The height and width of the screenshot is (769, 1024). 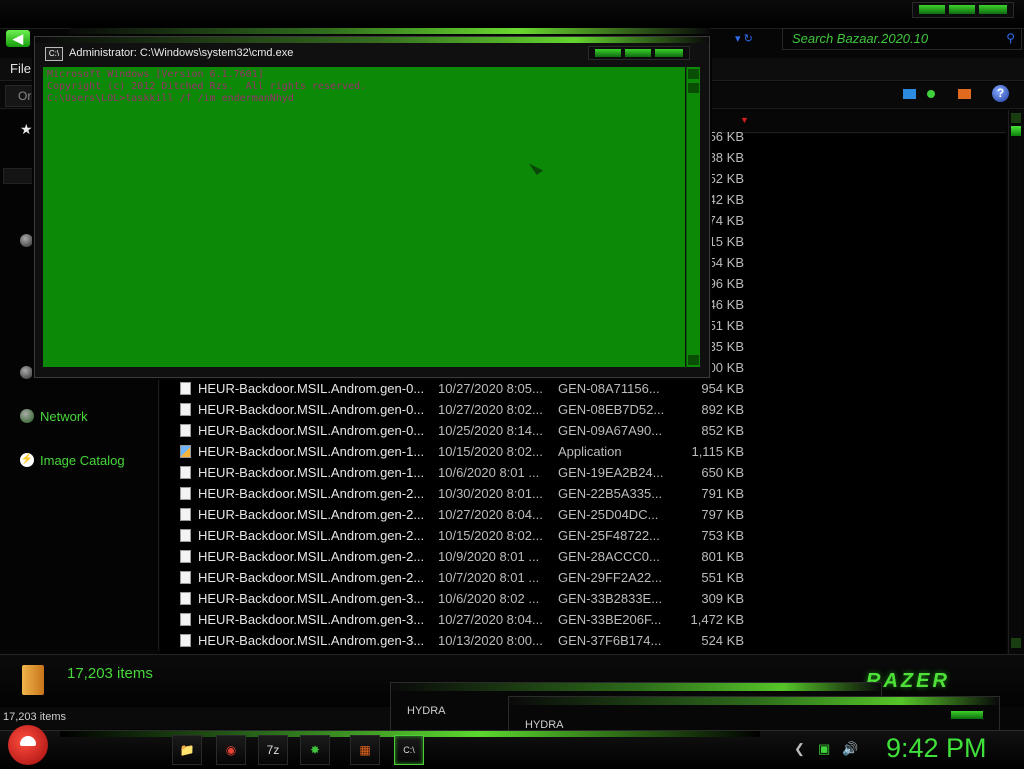 I want to click on cmd-window-controls, so click(x=639, y=53).